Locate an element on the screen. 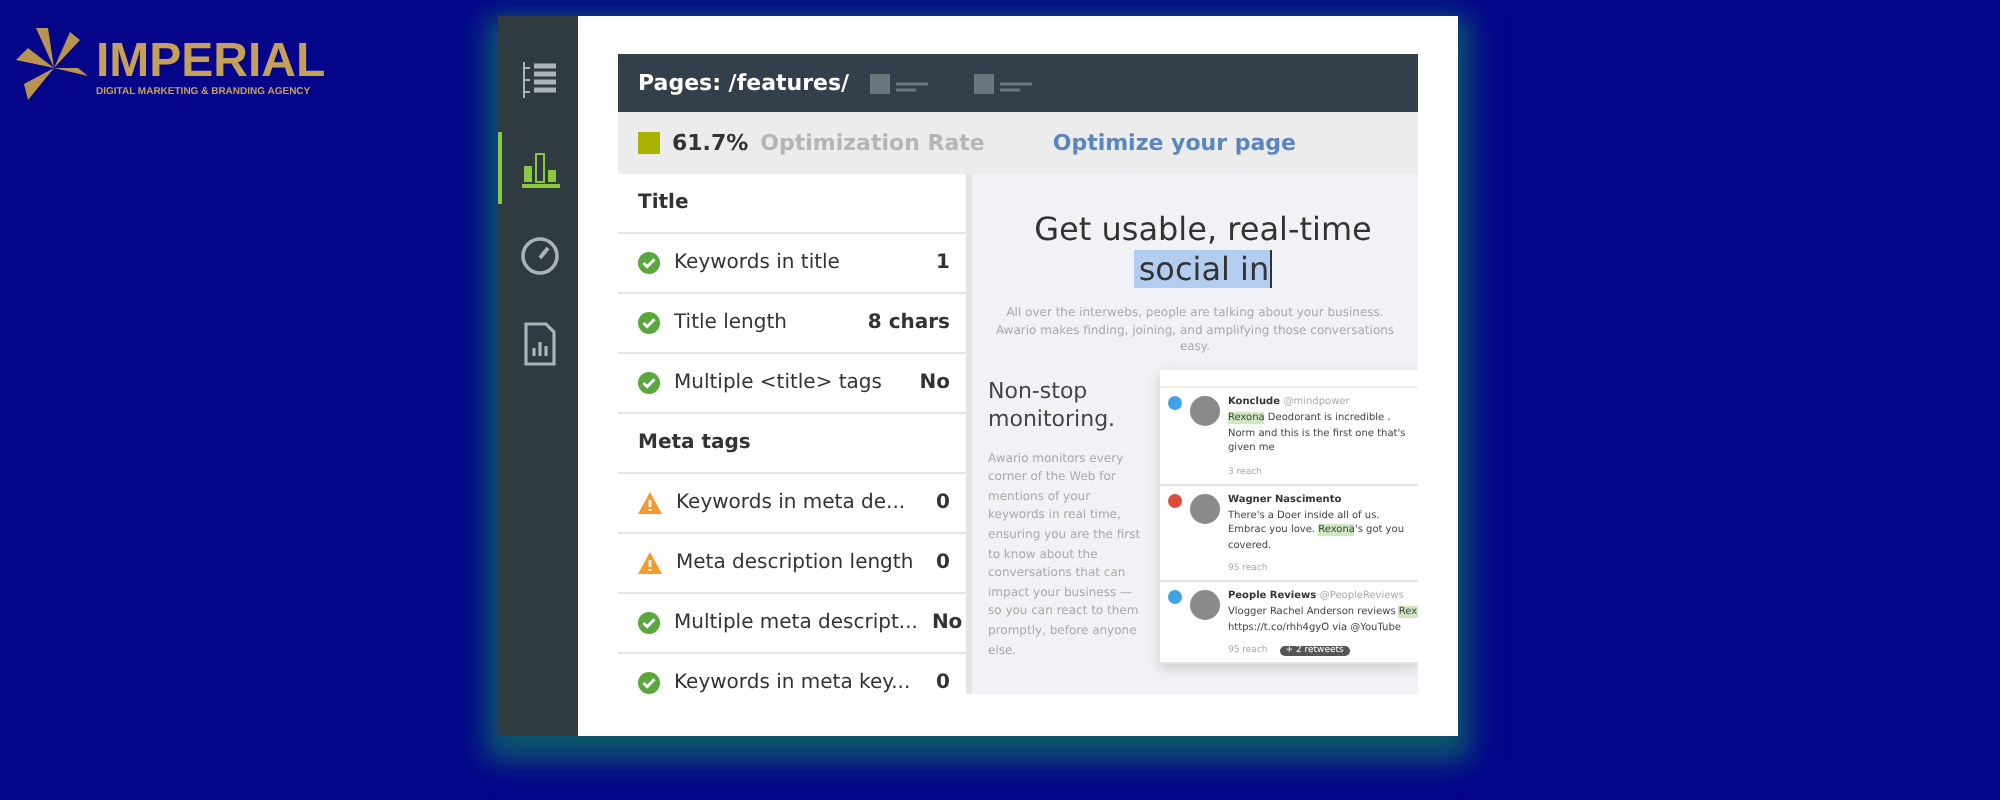  gauge-icon is located at coordinates (540, 256).